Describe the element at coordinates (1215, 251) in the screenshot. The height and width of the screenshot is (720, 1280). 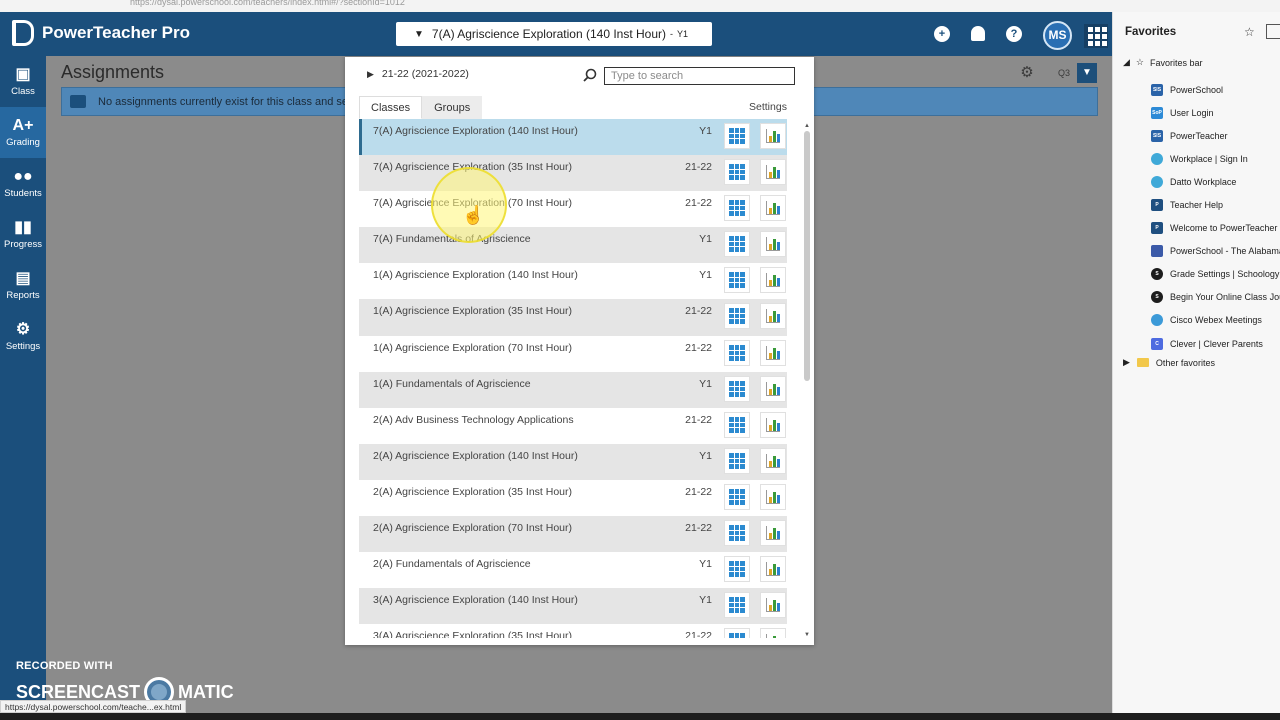
I see `favorite-item: PowerSchool - The Alabama` at that location.